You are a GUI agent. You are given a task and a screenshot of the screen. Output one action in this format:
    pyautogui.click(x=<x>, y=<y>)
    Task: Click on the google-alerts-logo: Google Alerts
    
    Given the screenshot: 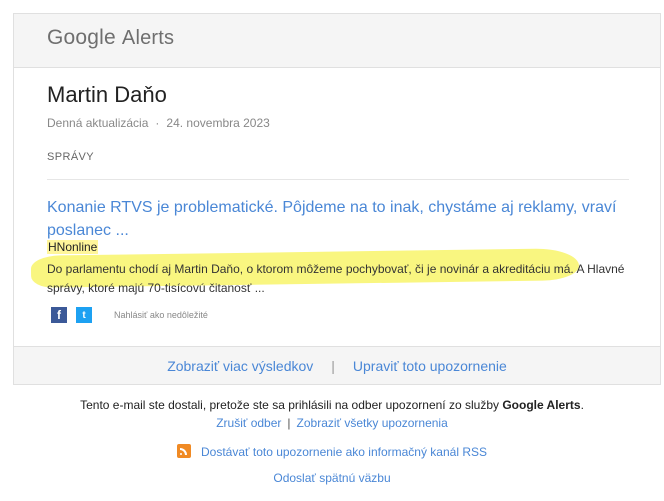 What is the action you would take?
    pyautogui.click(x=110, y=38)
    